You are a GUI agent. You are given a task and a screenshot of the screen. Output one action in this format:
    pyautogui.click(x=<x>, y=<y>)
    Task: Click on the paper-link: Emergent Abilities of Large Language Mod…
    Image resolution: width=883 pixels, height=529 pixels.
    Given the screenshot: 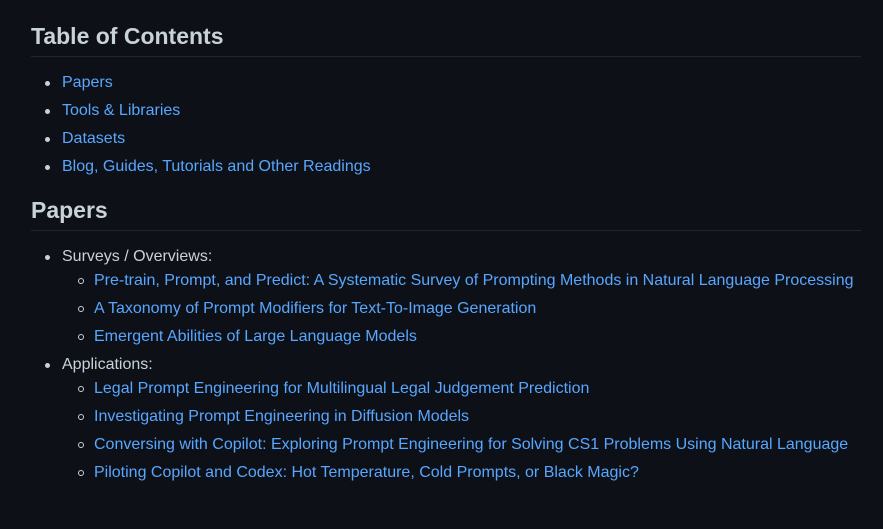 What is the action you would take?
    pyautogui.click(x=255, y=336)
    